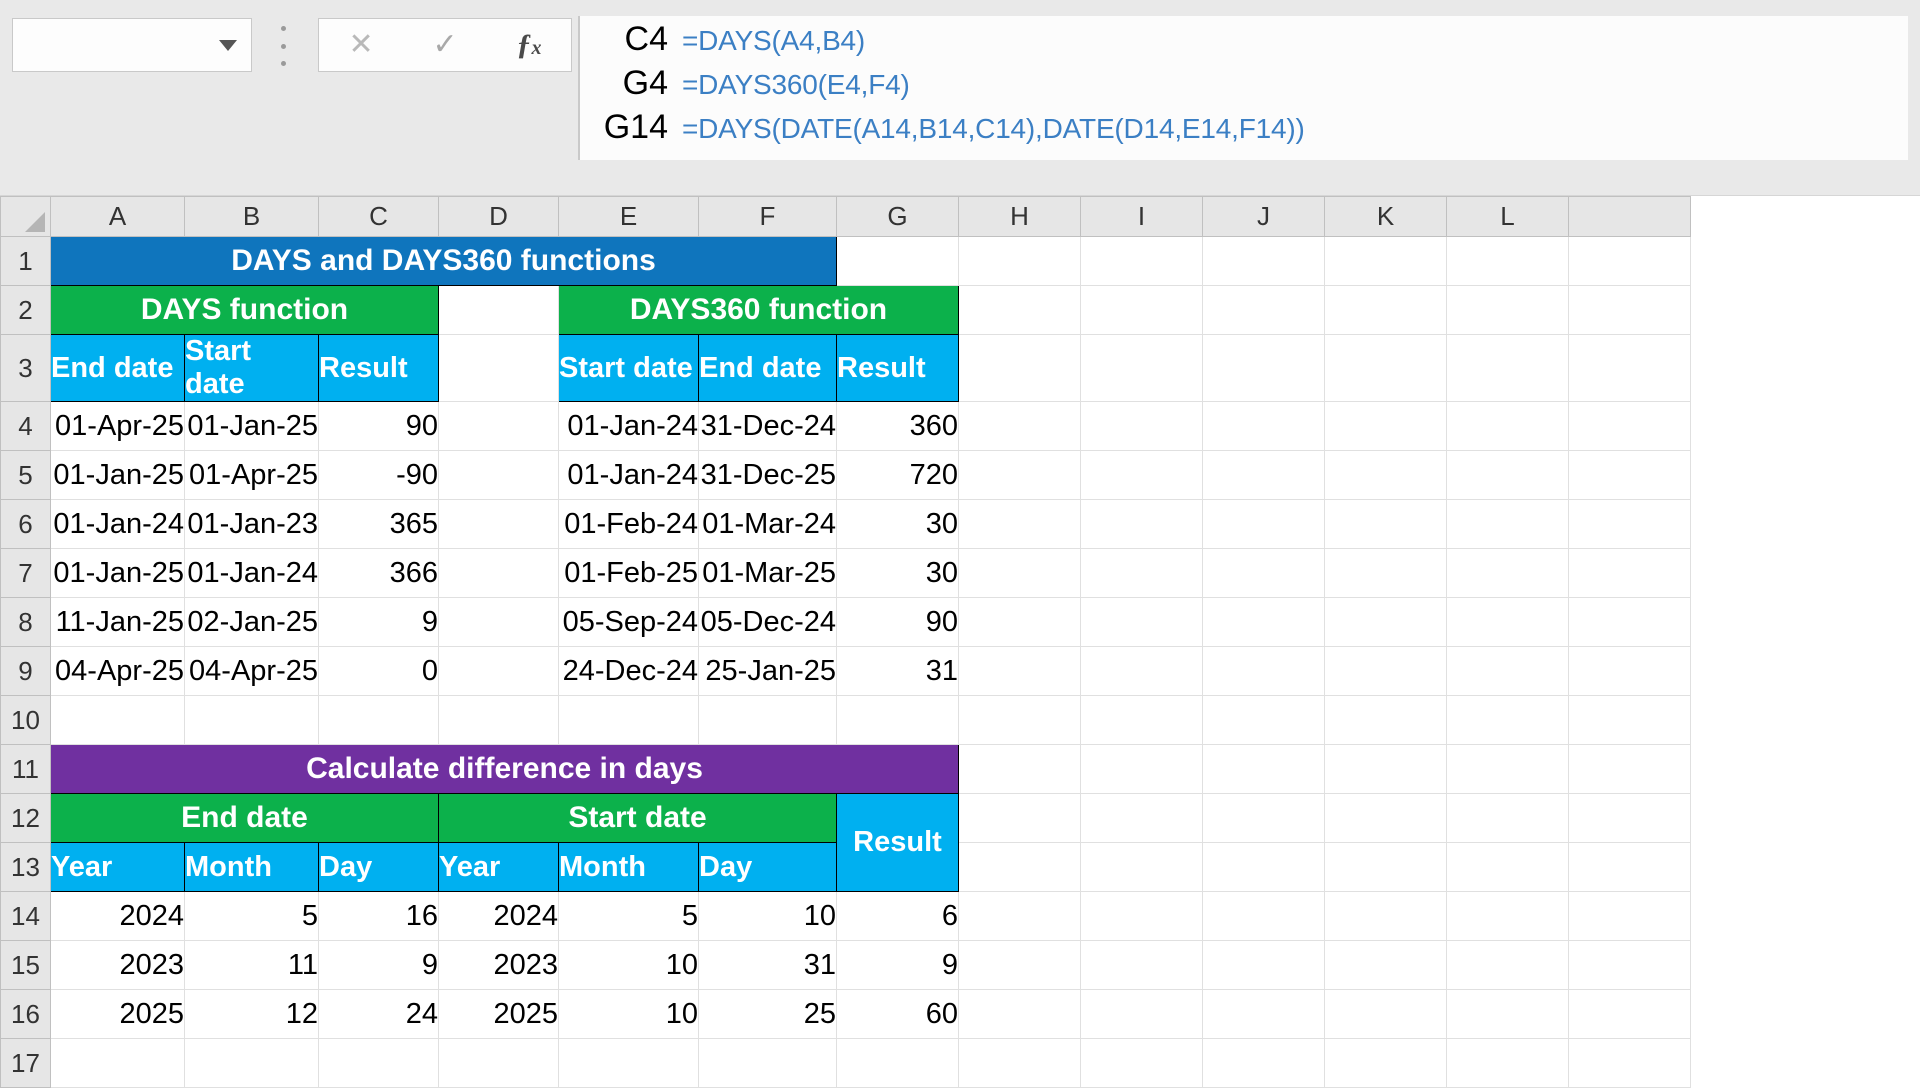 This screenshot has width=1920, height=1088. Describe the element at coordinates (378, 524) in the screenshot. I see `cell-c6: 365` at that location.